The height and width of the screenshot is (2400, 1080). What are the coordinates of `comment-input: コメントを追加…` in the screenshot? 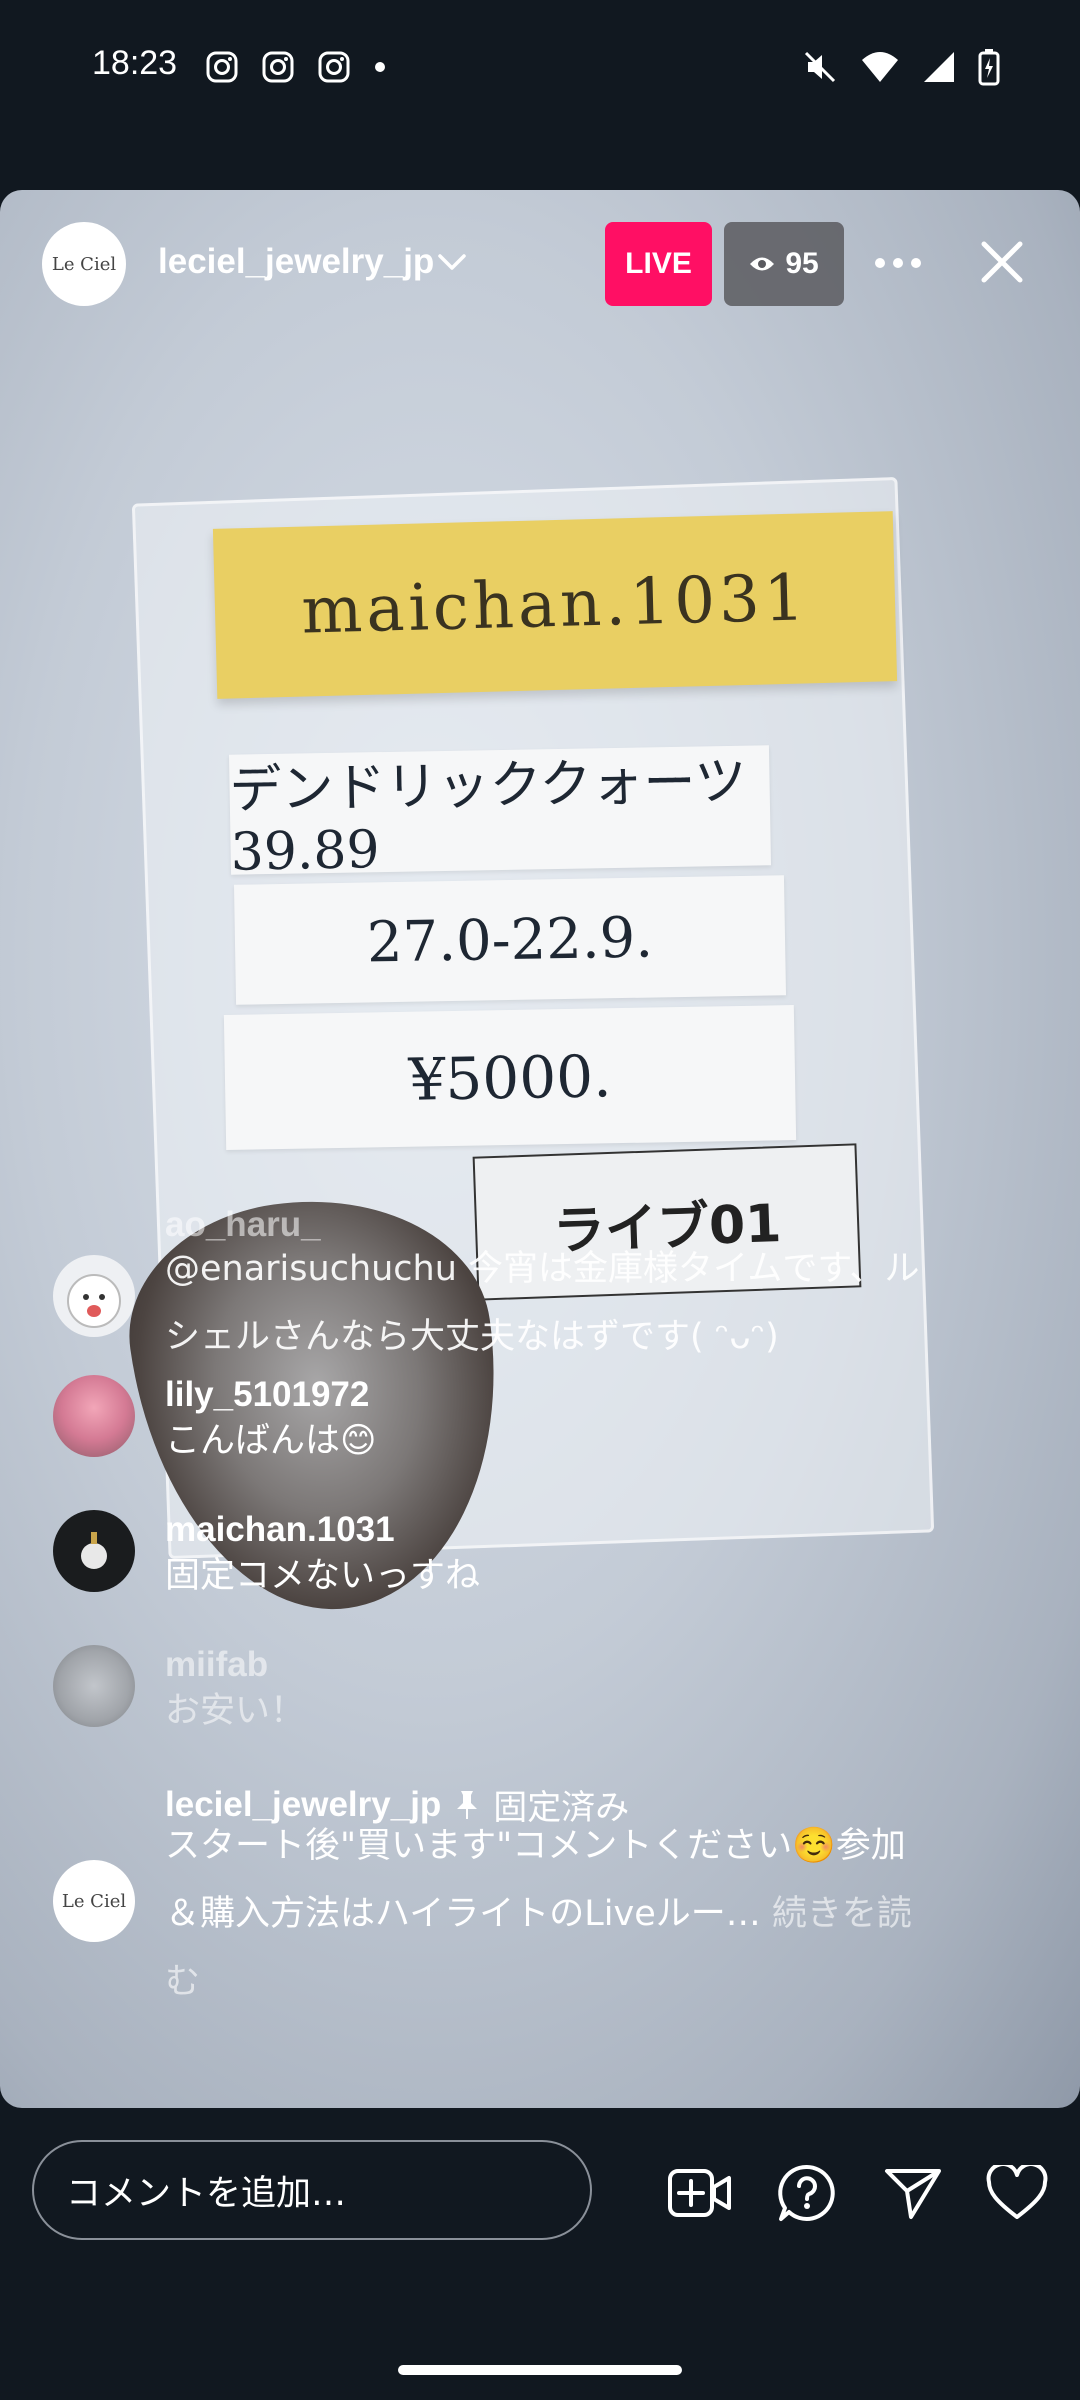 It's located at (312, 2190).